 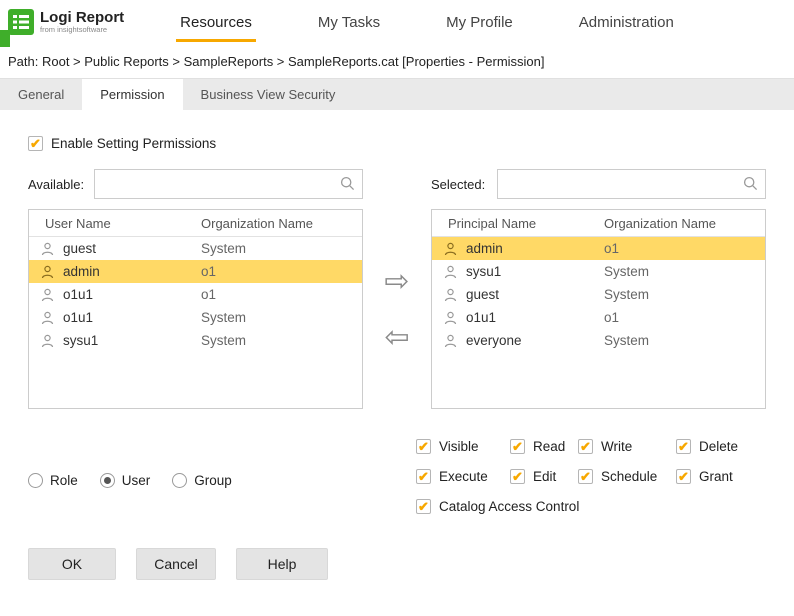 What do you see at coordinates (282, 564) in the screenshot?
I see `help-button: Help` at bounding box center [282, 564].